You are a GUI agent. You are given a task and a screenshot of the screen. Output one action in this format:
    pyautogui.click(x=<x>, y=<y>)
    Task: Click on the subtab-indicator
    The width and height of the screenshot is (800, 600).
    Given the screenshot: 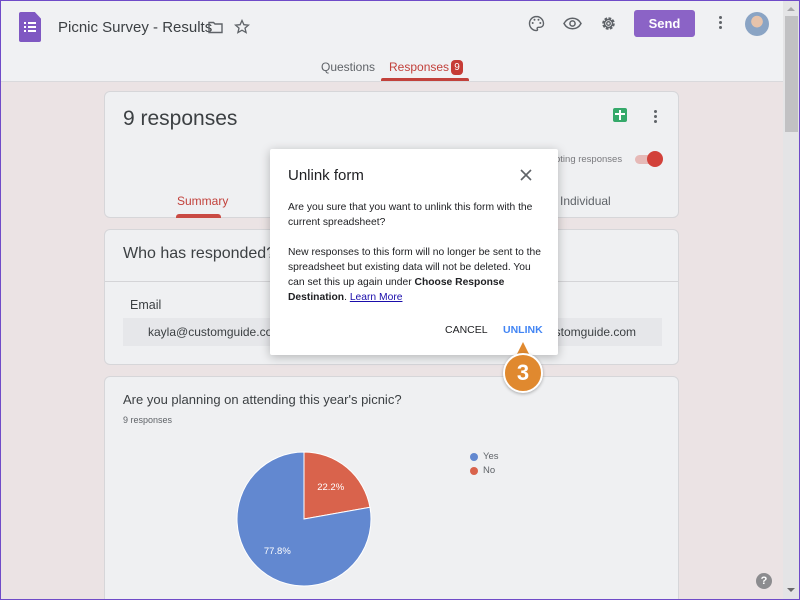 What is the action you would take?
    pyautogui.click(x=198, y=216)
    